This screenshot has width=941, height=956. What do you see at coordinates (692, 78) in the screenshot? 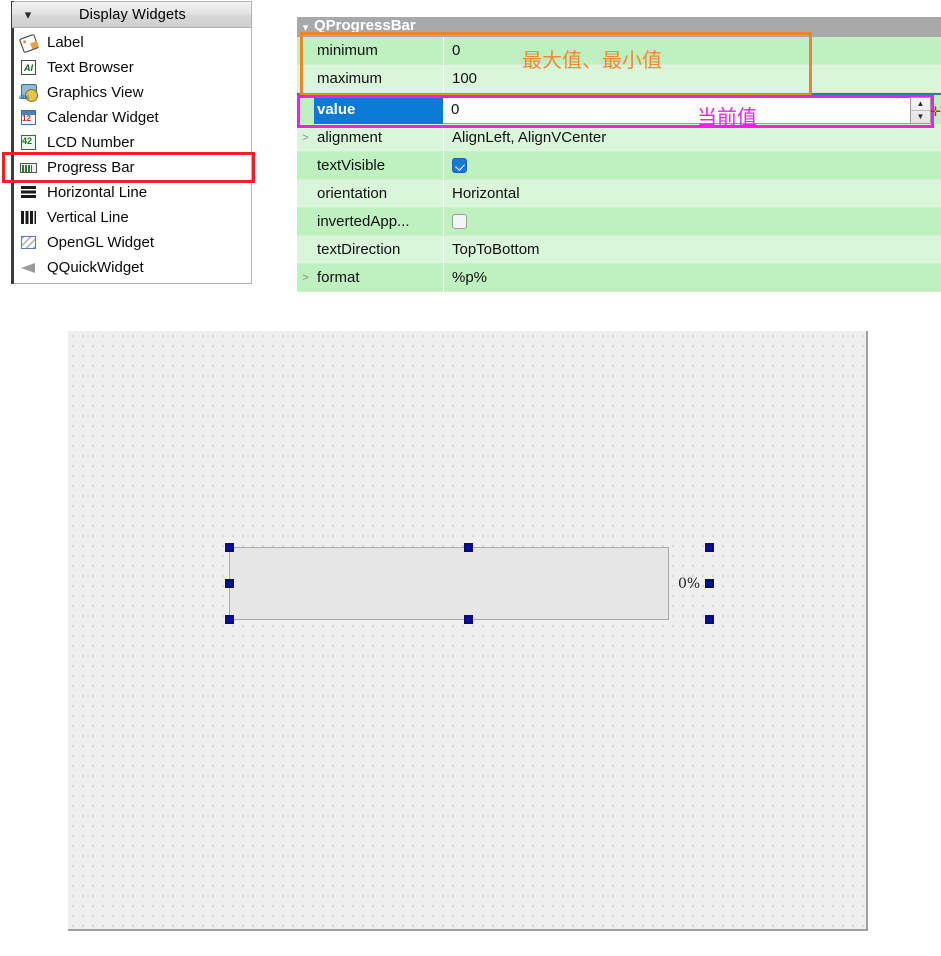
I see `property-value: 100` at bounding box center [692, 78].